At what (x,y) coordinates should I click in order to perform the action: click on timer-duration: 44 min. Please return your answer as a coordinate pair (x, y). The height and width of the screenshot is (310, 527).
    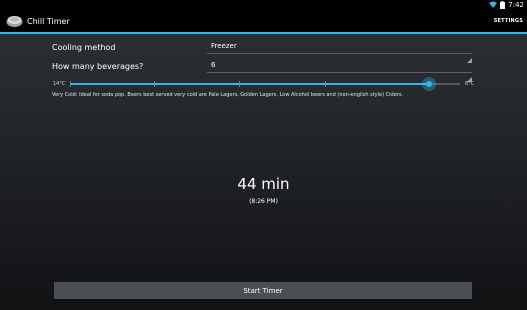
    Looking at the image, I should click on (263, 184).